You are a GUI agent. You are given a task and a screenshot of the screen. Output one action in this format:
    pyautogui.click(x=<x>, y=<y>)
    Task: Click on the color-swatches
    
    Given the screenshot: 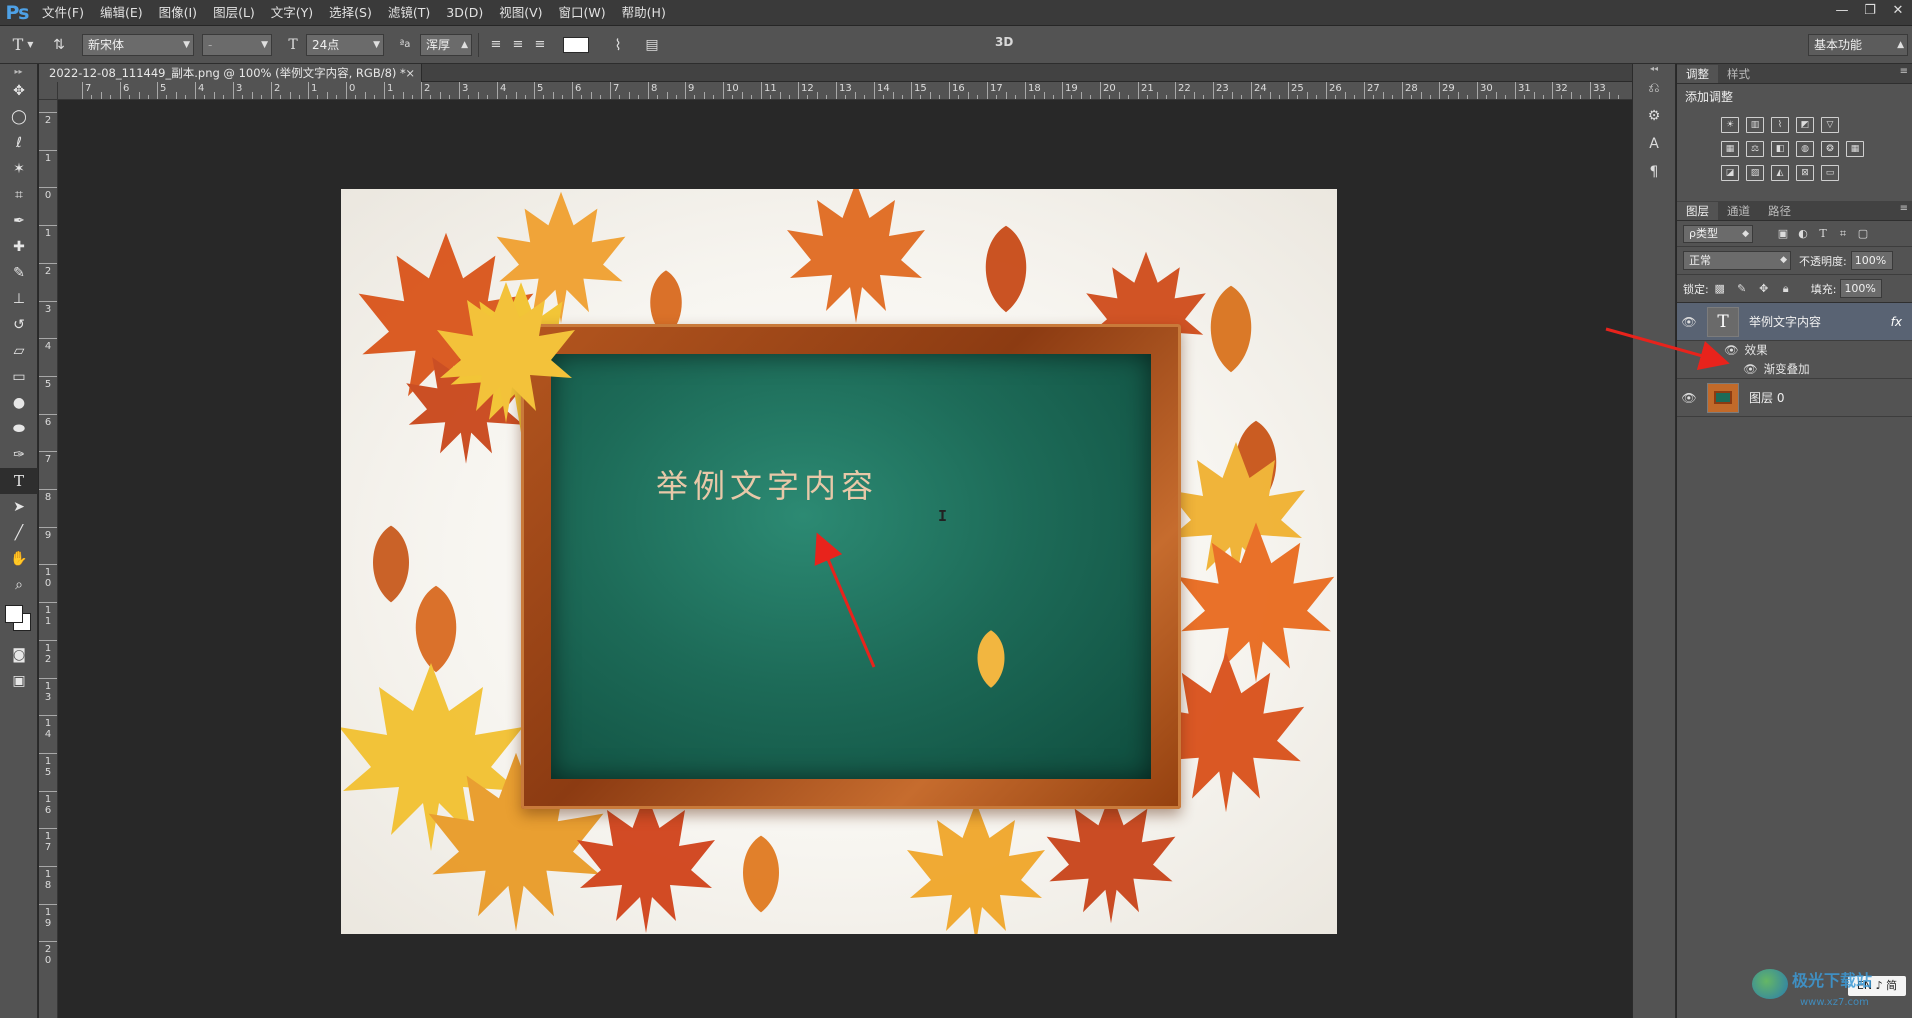 What is the action you would take?
    pyautogui.click(x=18, y=620)
    